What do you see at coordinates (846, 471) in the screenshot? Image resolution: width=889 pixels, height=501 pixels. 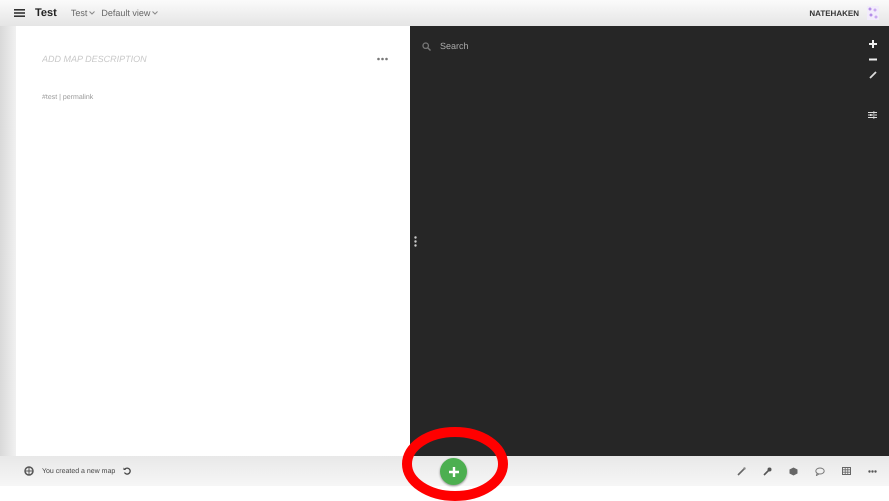 I see `grid-icon` at bounding box center [846, 471].